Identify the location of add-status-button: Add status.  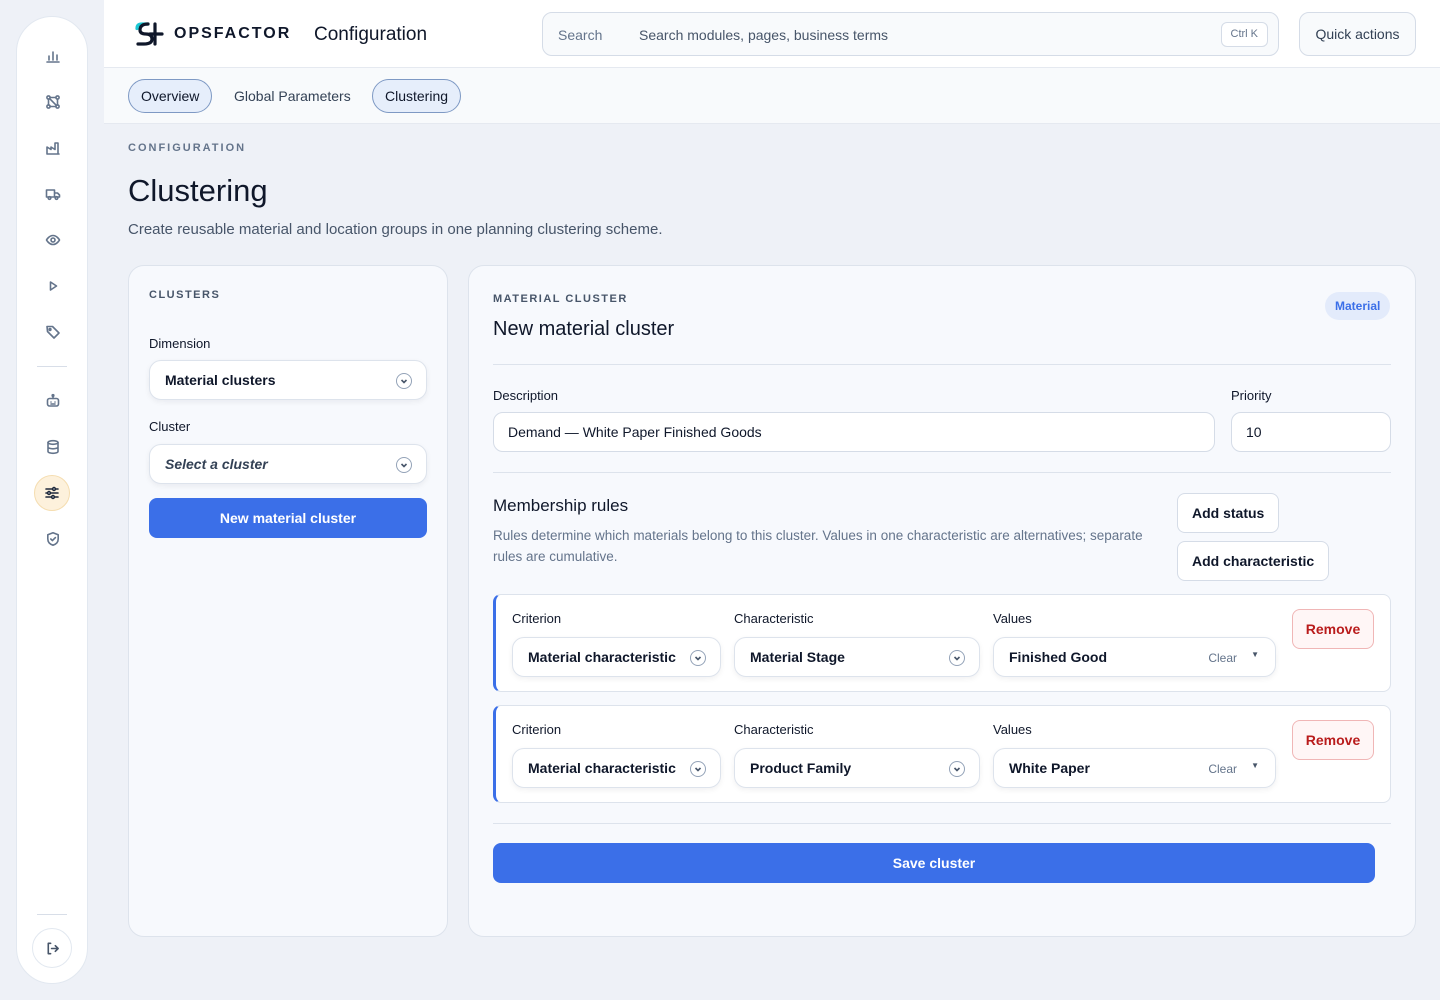
(1228, 513).